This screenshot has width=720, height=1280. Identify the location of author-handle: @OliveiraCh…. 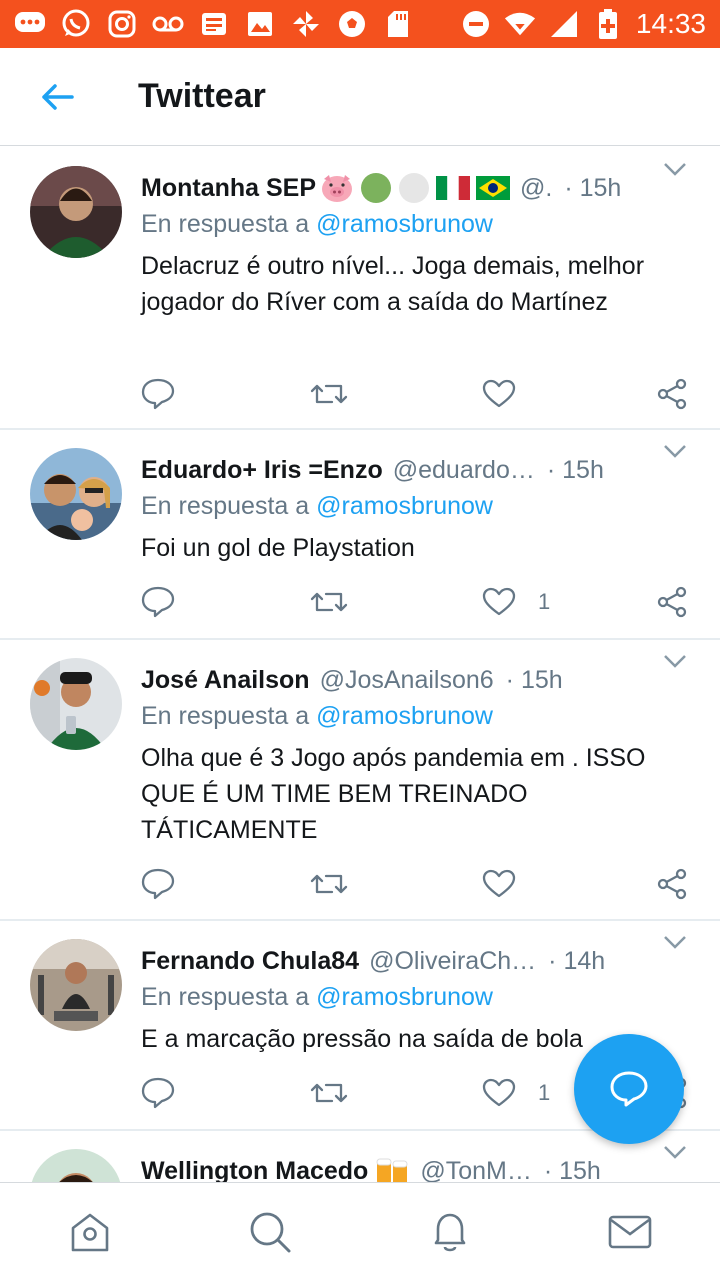
(452, 961).